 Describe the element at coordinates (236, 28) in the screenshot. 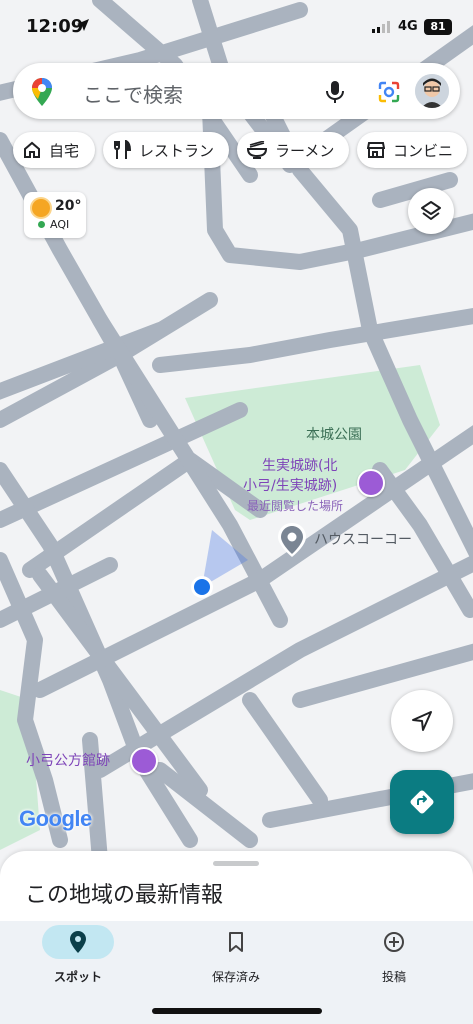

I see `status-bar: 12:09 4G 81` at that location.